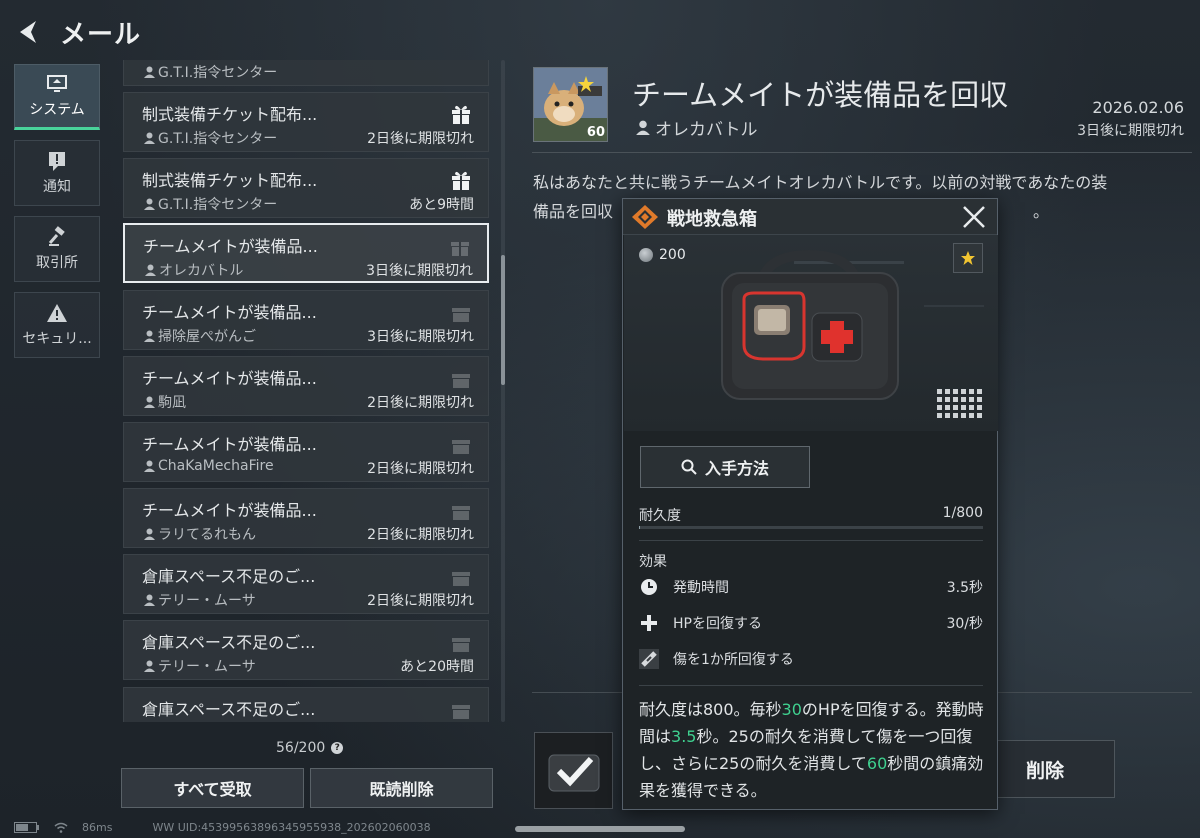 The height and width of the screenshot is (838, 1200). I want to click on mail-detail-title: チームメイトが装備品を回収, so click(820, 95).